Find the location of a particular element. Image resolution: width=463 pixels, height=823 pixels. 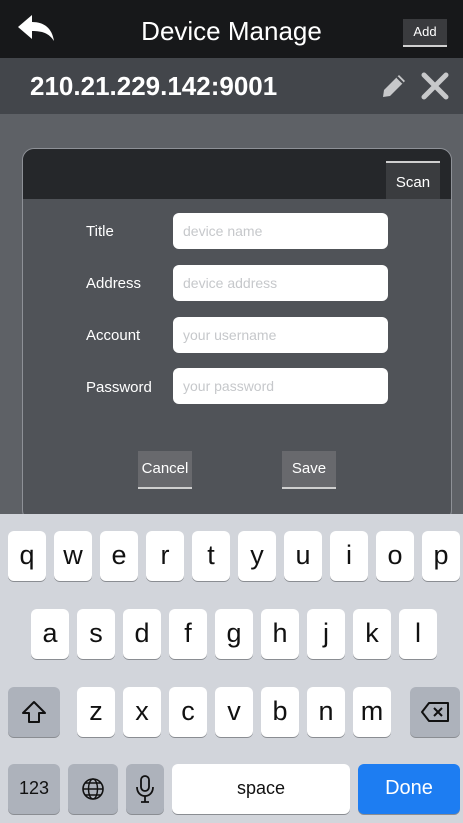

key-a: a is located at coordinates (50, 634).